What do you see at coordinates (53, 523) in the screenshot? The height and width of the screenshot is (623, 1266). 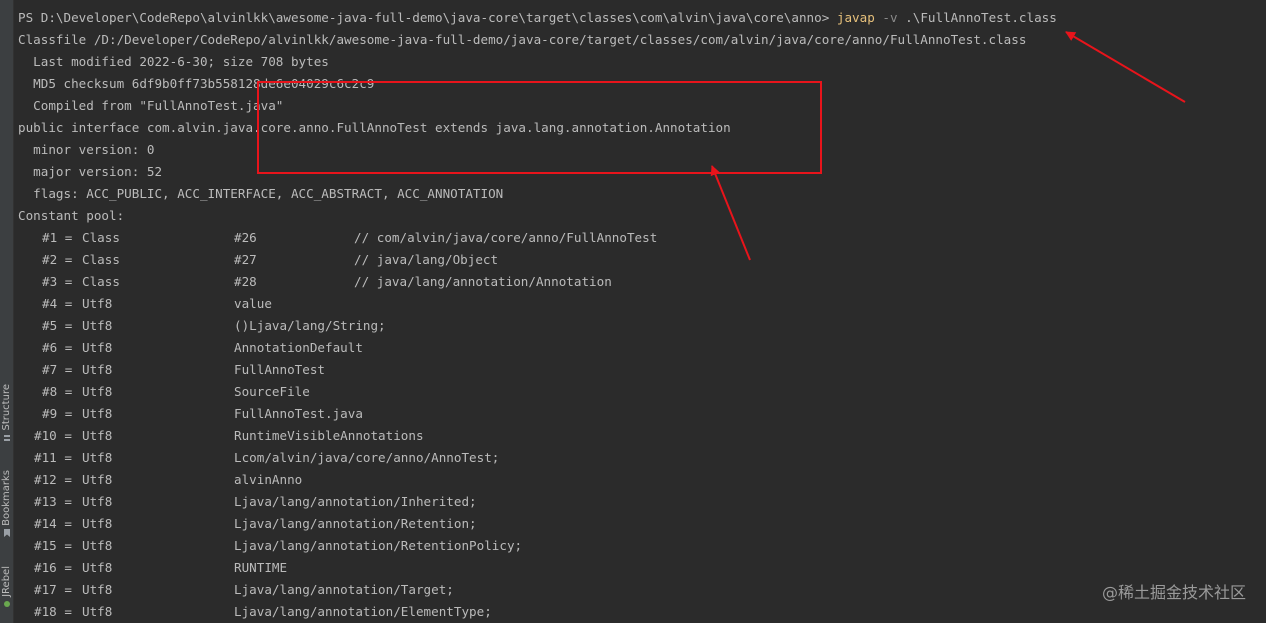 I see `entry-index: #14 =` at bounding box center [53, 523].